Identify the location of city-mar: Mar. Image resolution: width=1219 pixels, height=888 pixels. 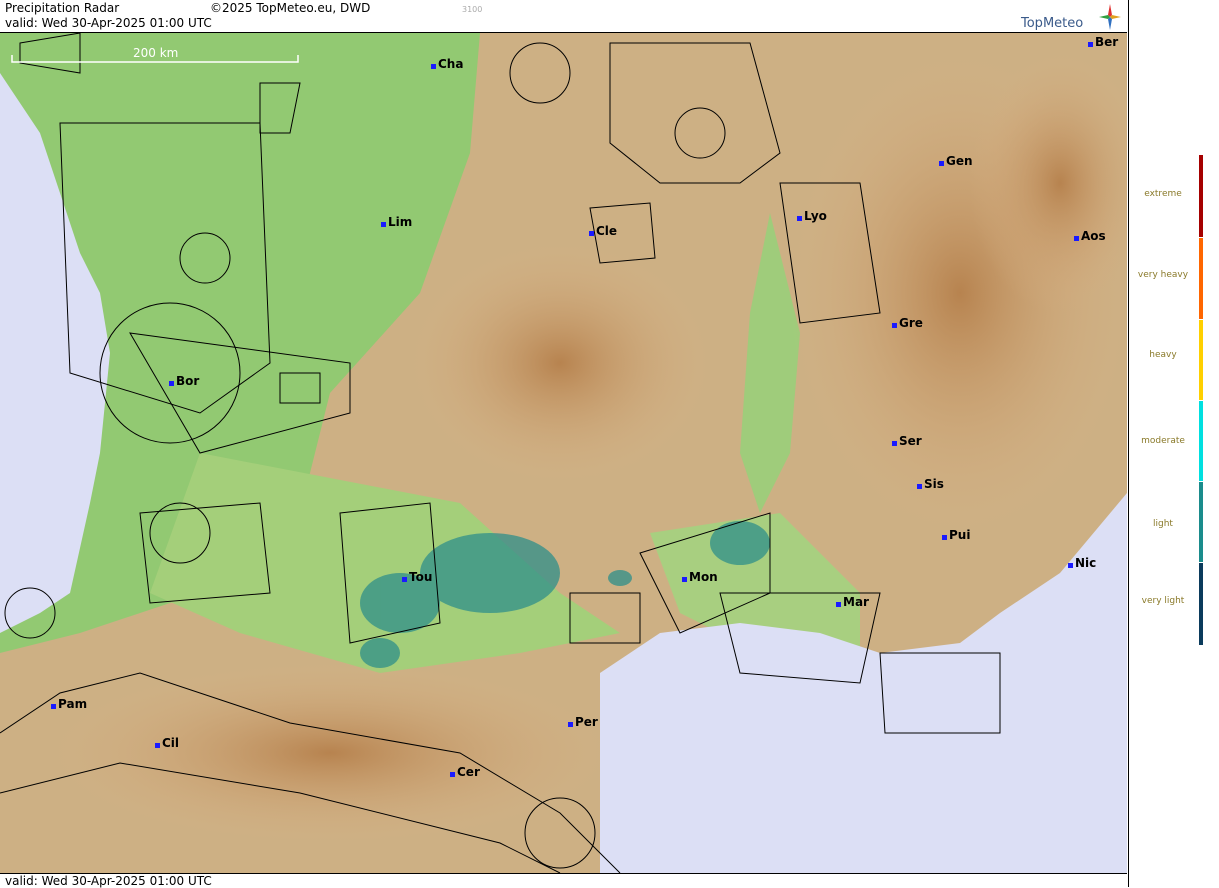
(852, 602).